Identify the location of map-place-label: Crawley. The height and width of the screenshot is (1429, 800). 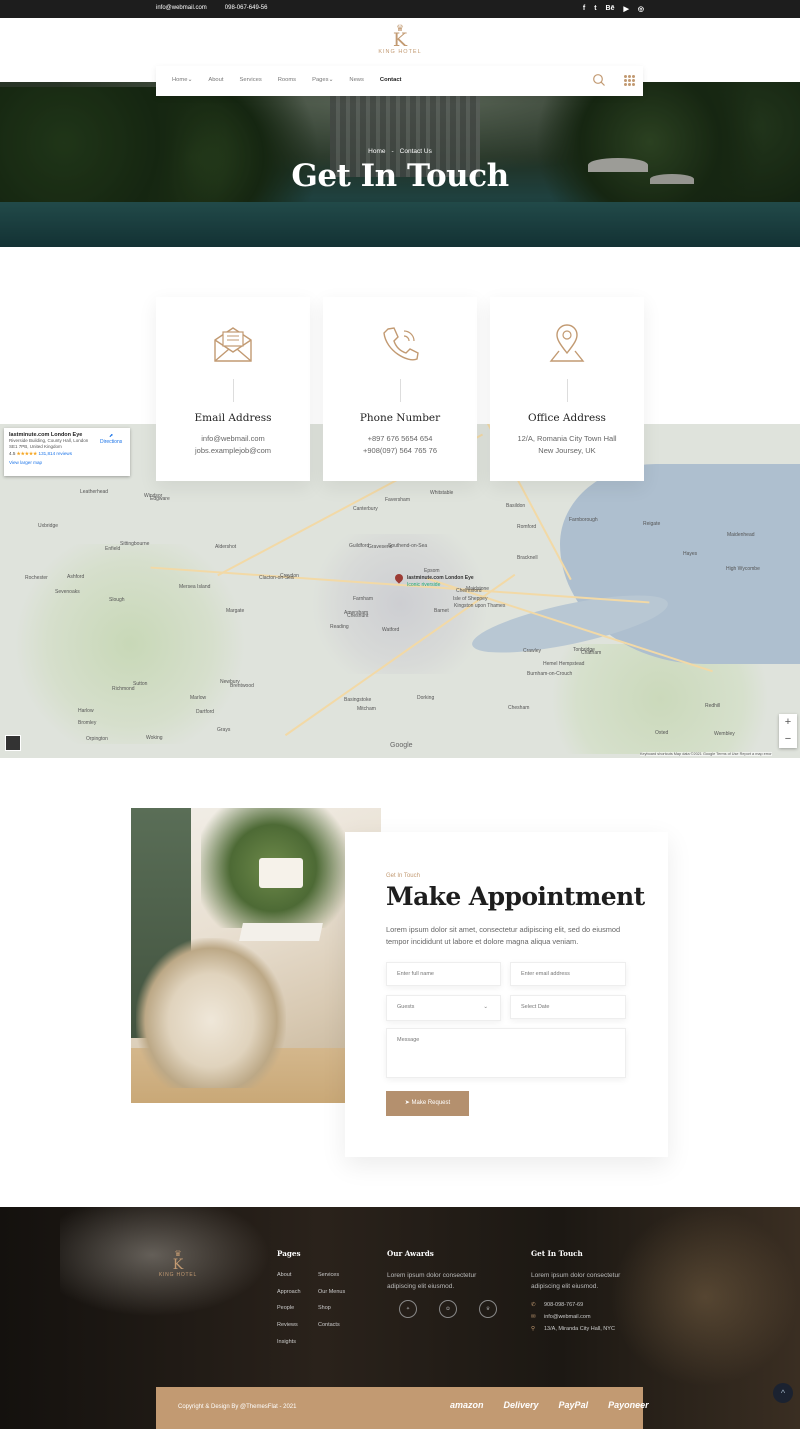
(532, 651).